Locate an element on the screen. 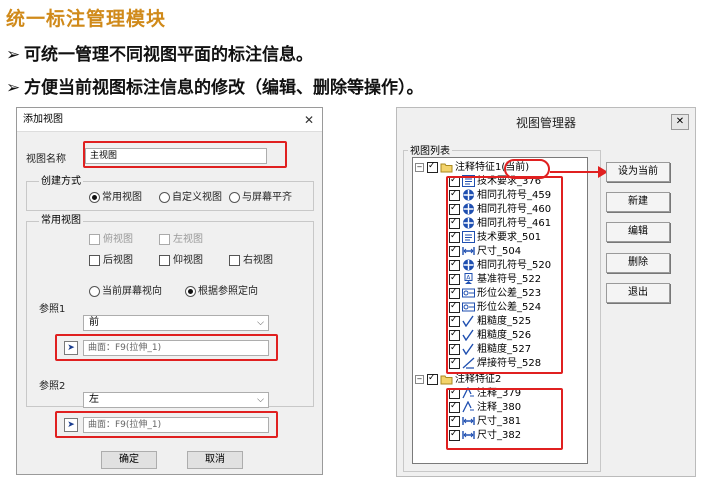 This screenshot has width=709, height=484. checkbox-back-view: 后视图 is located at coordinates (111, 258).